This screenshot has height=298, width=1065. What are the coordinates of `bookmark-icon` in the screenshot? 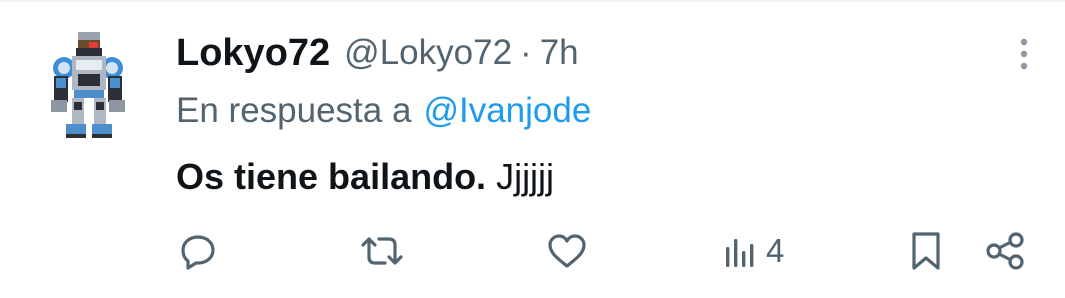 It's located at (926, 251).